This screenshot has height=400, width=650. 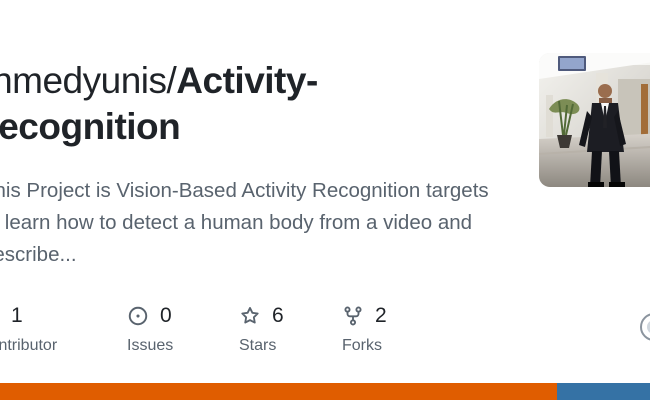 I want to click on stat-contributors: 1 Contributor, so click(x=28, y=329).